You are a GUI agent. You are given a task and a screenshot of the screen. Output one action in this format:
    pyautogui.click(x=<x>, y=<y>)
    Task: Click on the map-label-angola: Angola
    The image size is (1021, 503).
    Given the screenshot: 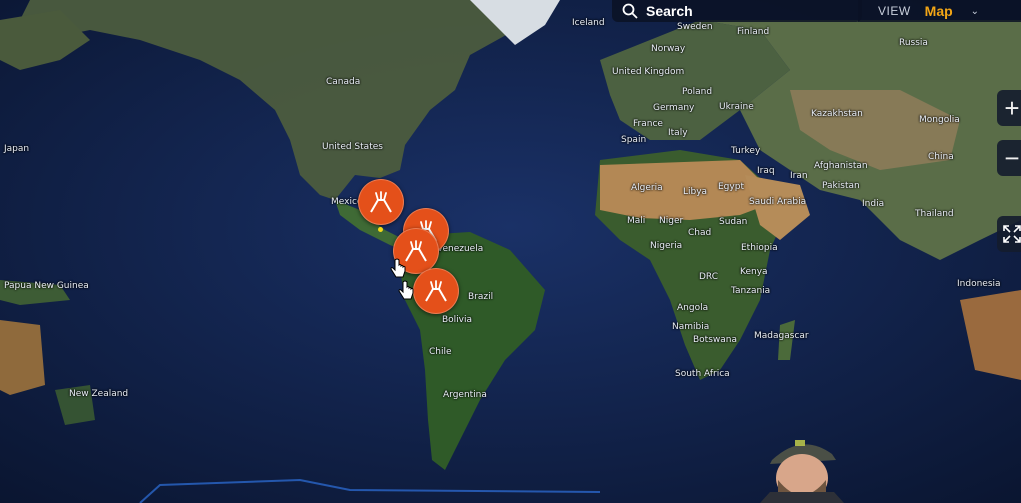 What is the action you would take?
    pyautogui.click(x=693, y=308)
    